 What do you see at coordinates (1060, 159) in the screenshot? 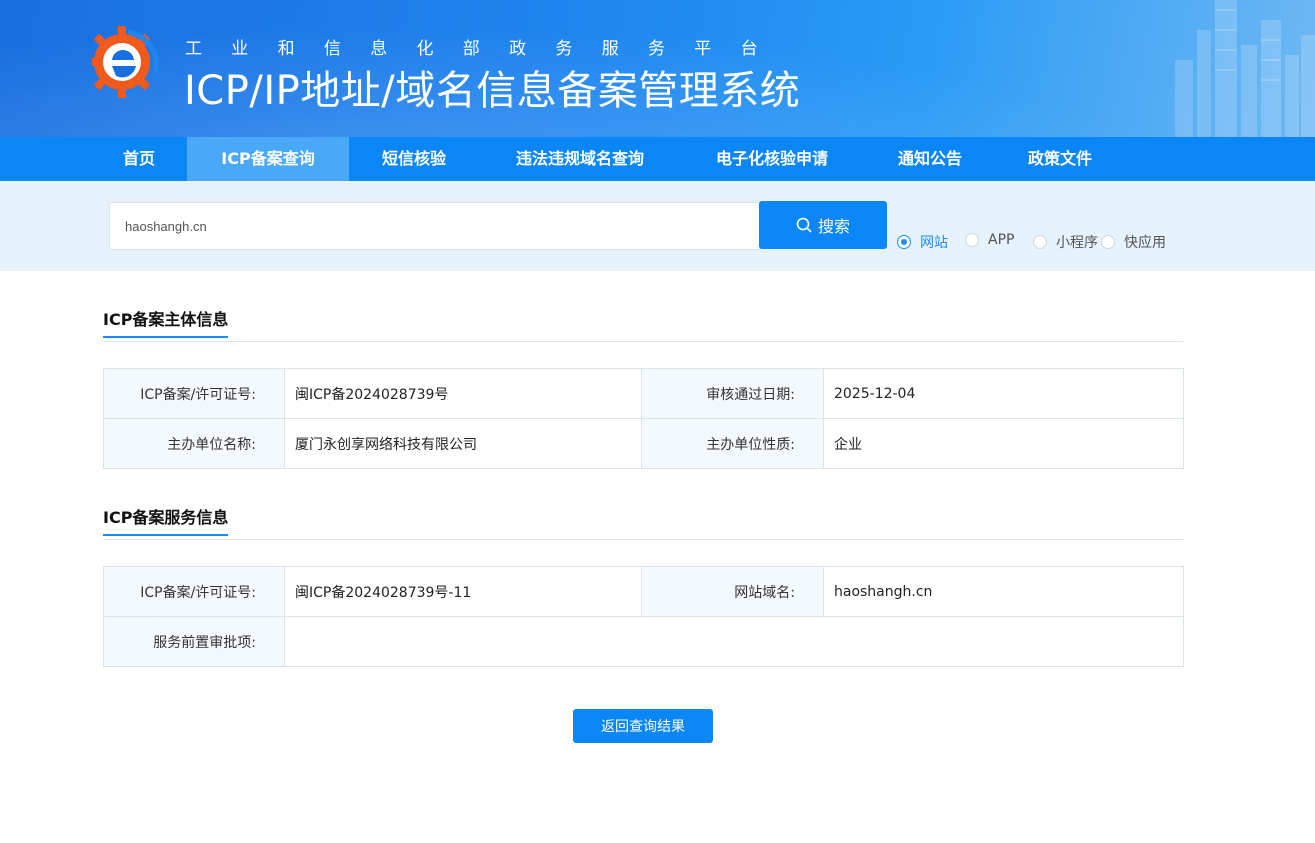
I see `nav-item-policy-files: 政策文件` at bounding box center [1060, 159].